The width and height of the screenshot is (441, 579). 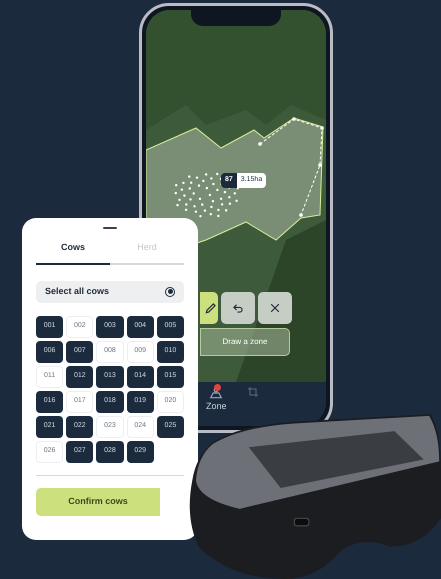 What do you see at coordinates (252, 392) in the screenshot?
I see `crop-icon` at bounding box center [252, 392].